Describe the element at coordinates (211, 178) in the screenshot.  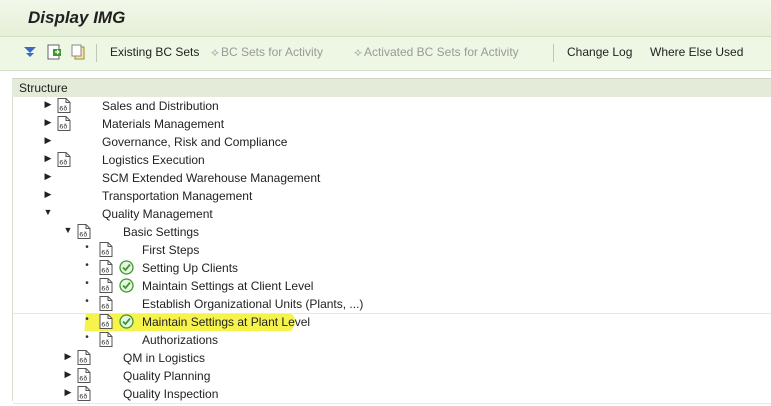
I see `tree-item-label: SCM Extended Warehouse Management` at that location.